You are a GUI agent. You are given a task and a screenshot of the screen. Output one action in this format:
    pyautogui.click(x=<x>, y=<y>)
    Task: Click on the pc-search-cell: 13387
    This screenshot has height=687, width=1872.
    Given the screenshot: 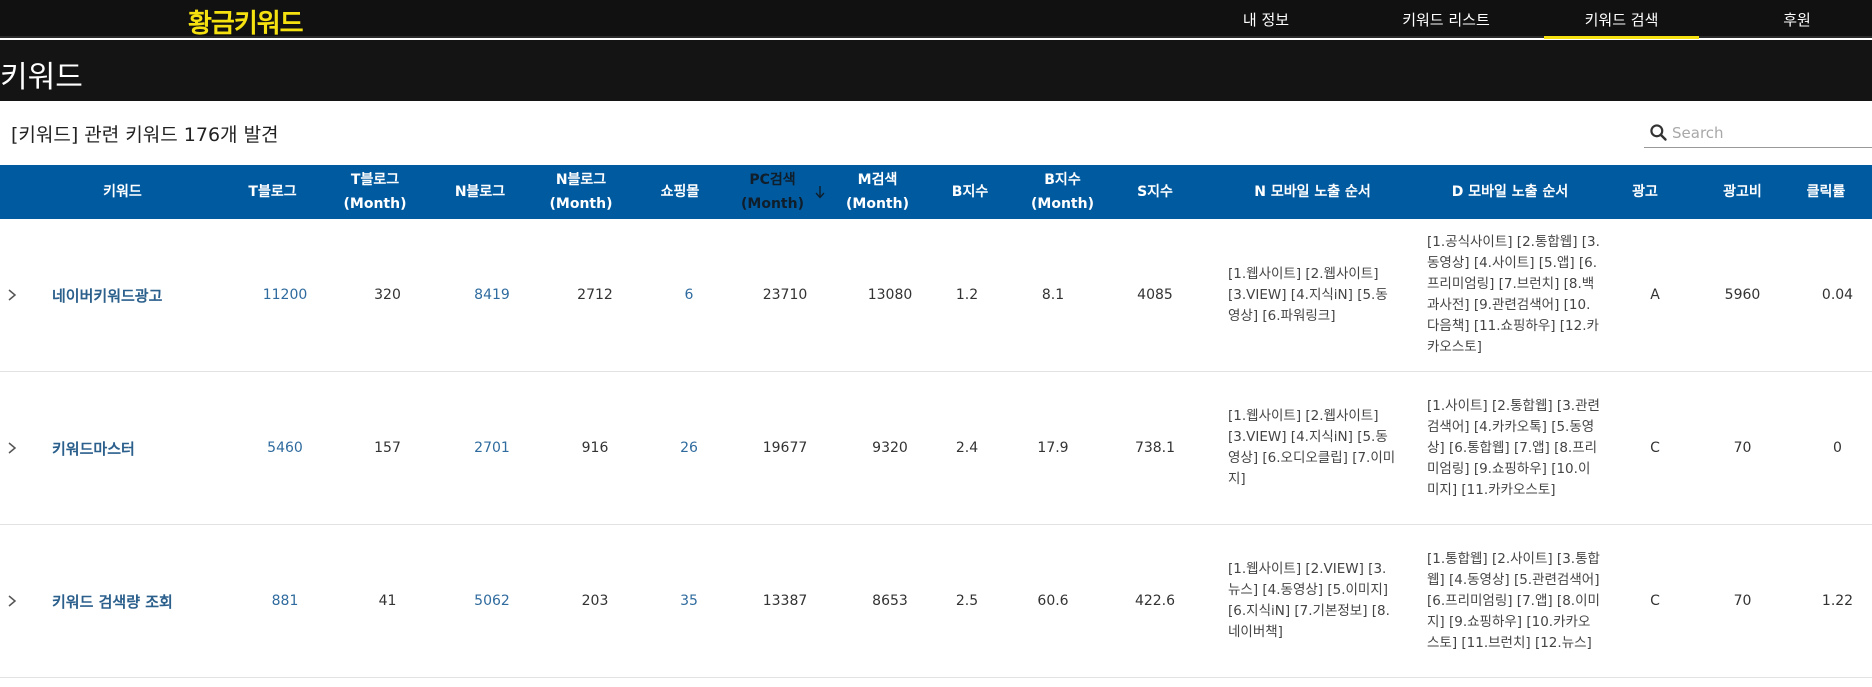 What is the action you would take?
    pyautogui.click(x=785, y=601)
    